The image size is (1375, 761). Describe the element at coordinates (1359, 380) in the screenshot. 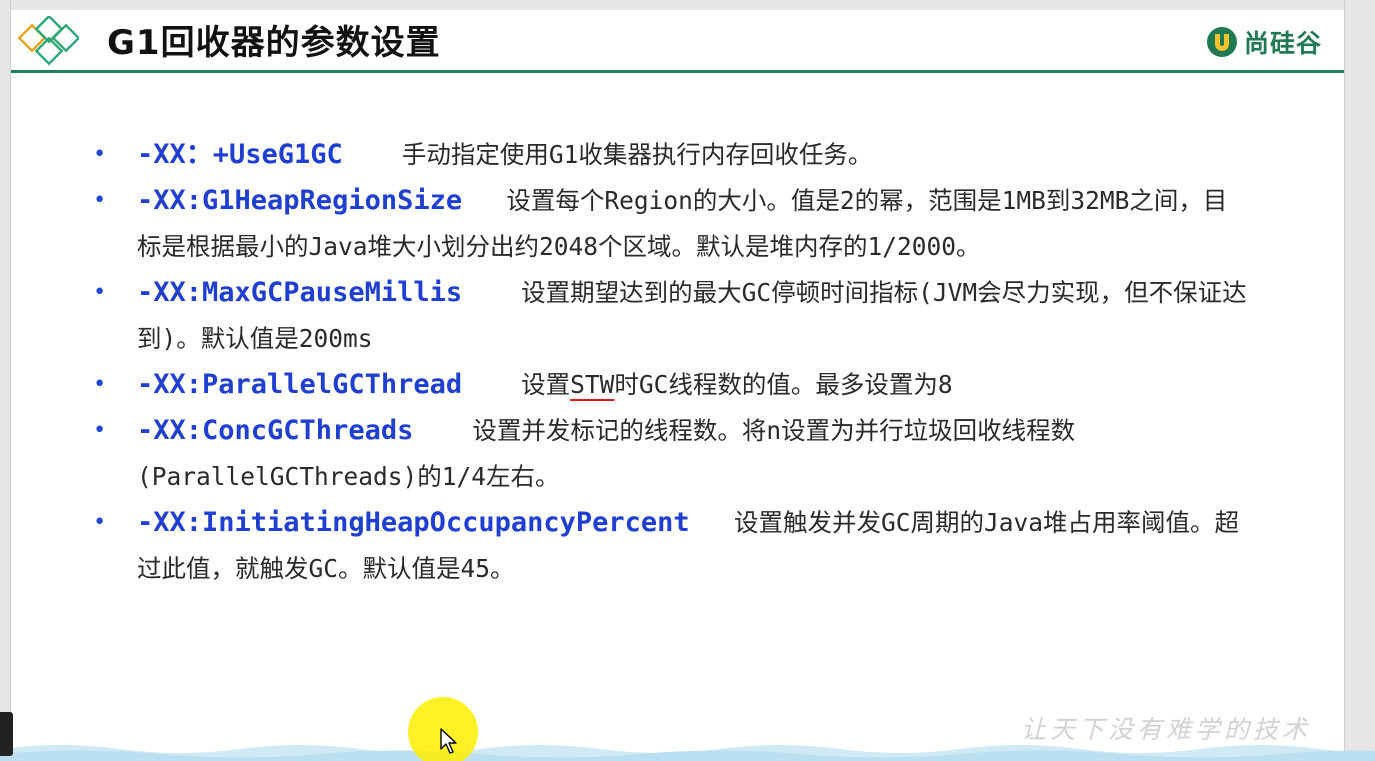

I see `window-right-border` at that location.